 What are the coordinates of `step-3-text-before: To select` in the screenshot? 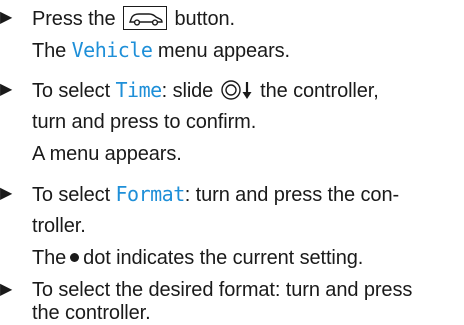 It's located at (74, 195).